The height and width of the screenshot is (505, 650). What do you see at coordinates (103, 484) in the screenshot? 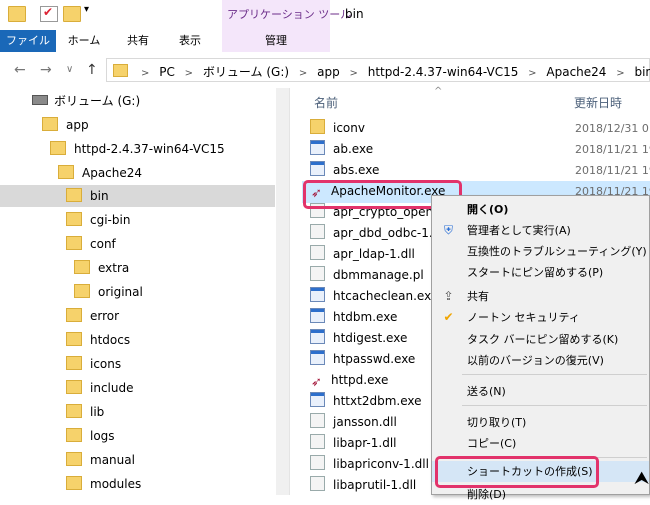
I see `tree-item-modules: modules` at bounding box center [103, 484].